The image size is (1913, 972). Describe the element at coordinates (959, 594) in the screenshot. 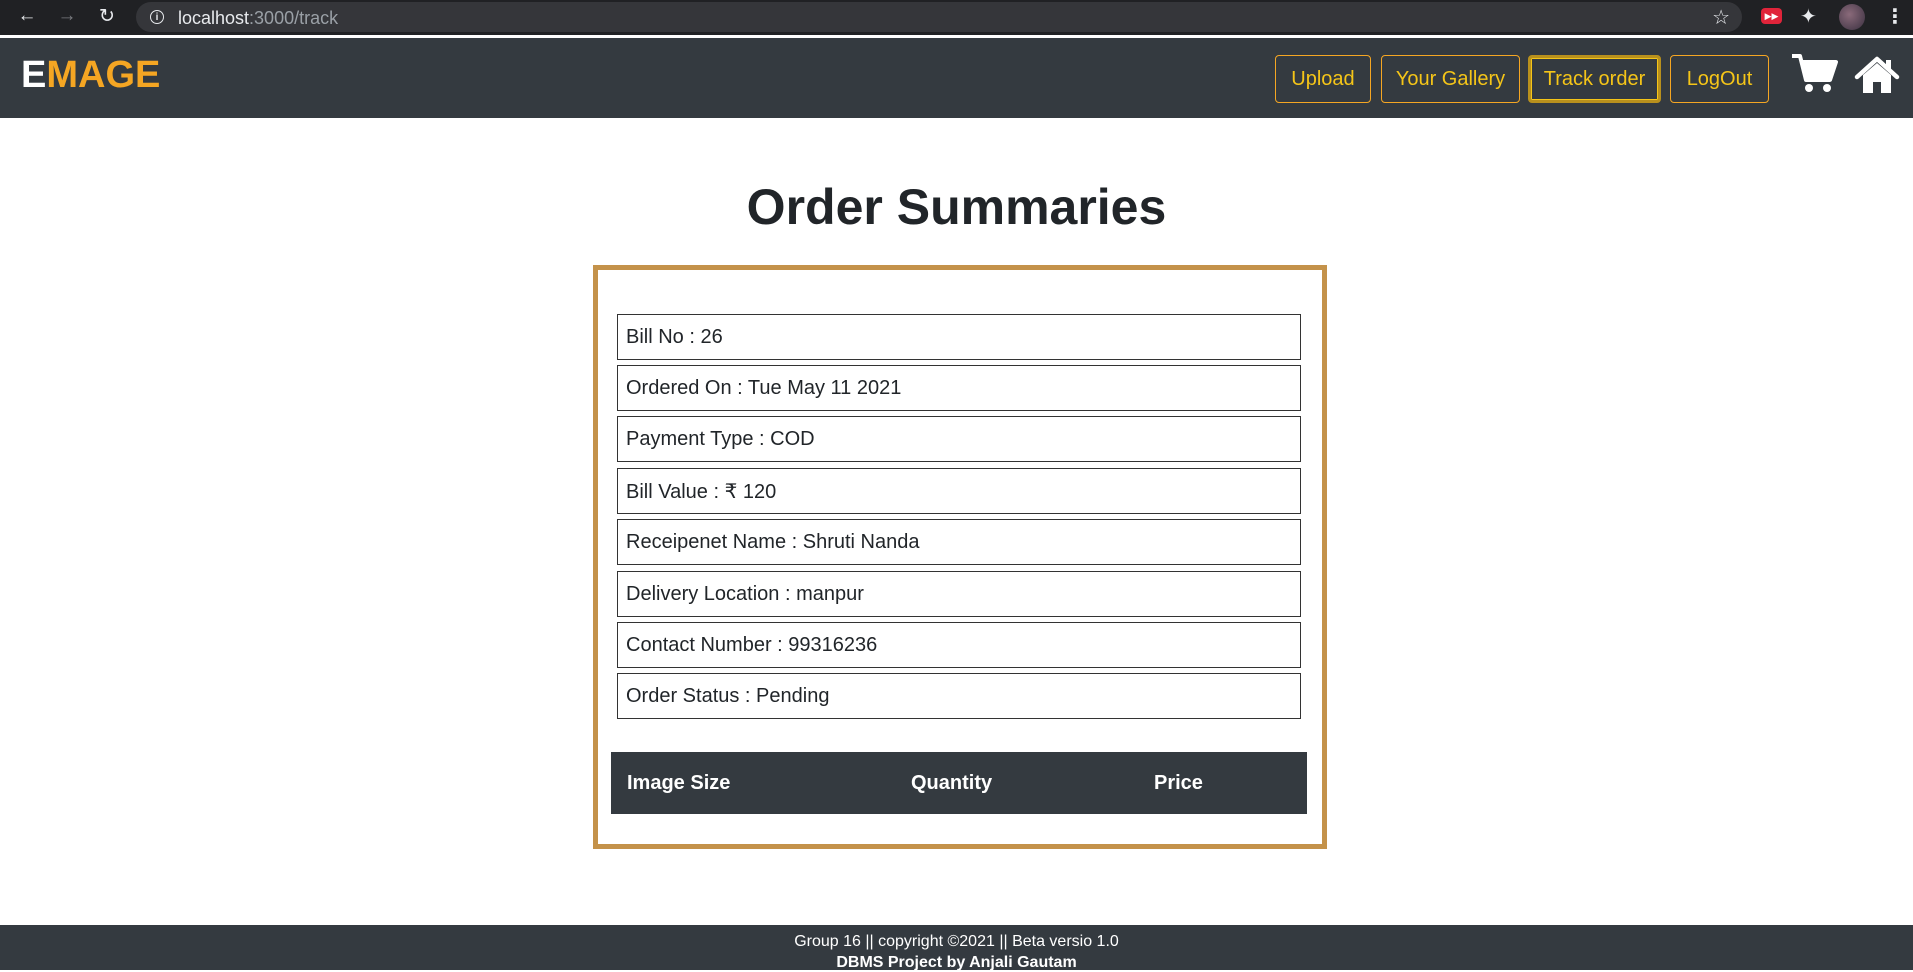

I see `delivery-location-field: Delivery Location : manpur` at that location.